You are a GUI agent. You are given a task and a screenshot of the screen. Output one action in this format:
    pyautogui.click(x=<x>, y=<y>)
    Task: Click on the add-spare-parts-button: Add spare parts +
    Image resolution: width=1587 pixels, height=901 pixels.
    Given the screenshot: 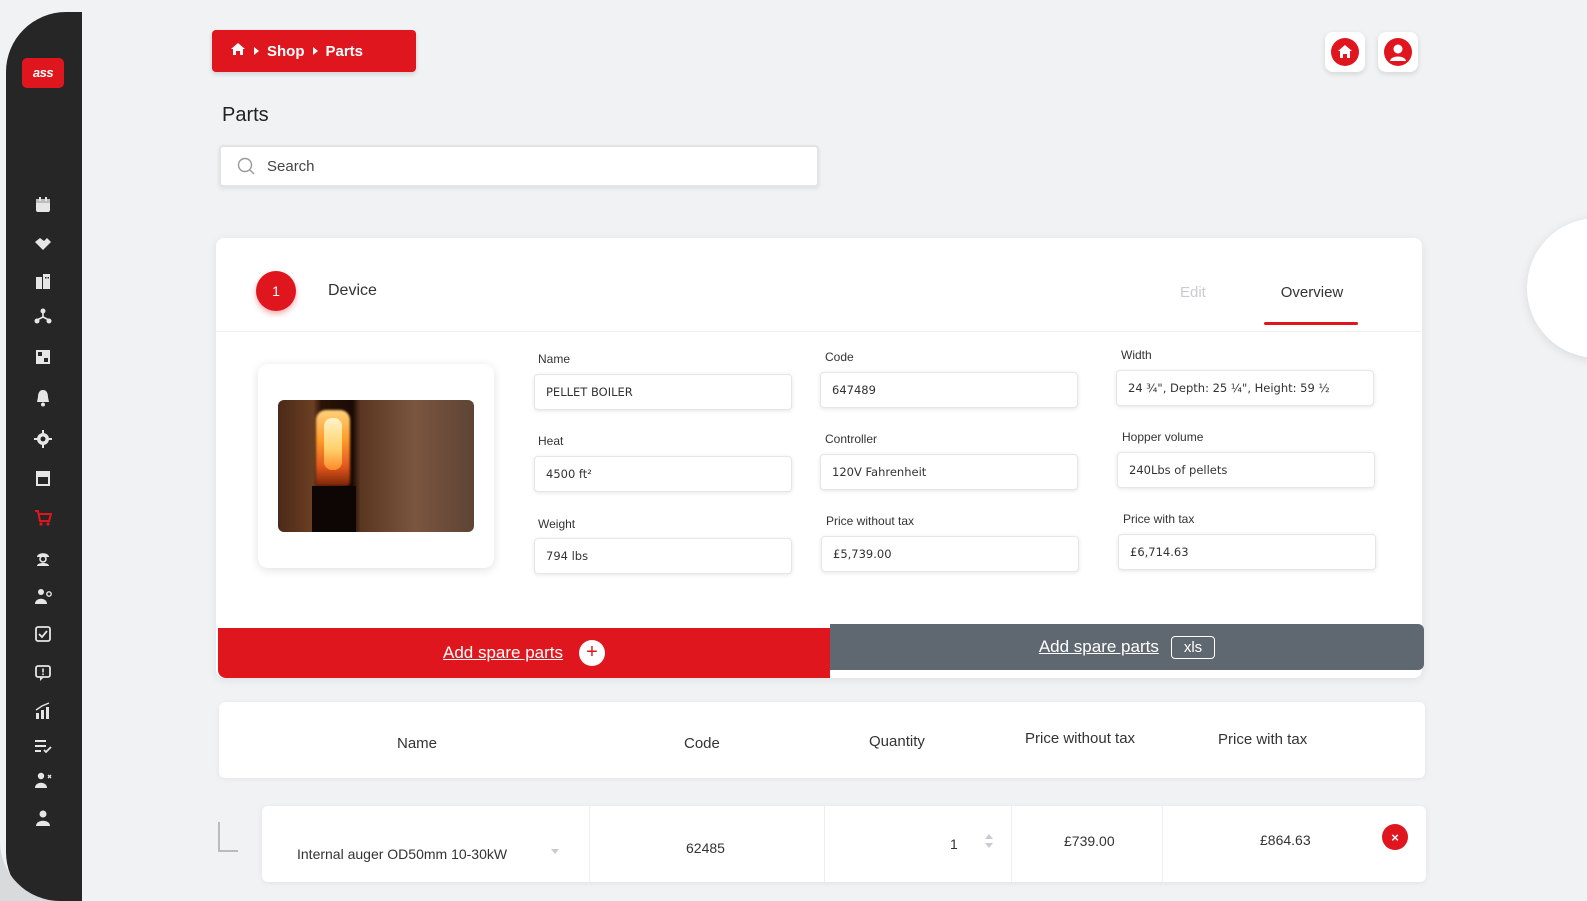 What is the action you would take?
    pyautogui.click(x=524, y=653)
    